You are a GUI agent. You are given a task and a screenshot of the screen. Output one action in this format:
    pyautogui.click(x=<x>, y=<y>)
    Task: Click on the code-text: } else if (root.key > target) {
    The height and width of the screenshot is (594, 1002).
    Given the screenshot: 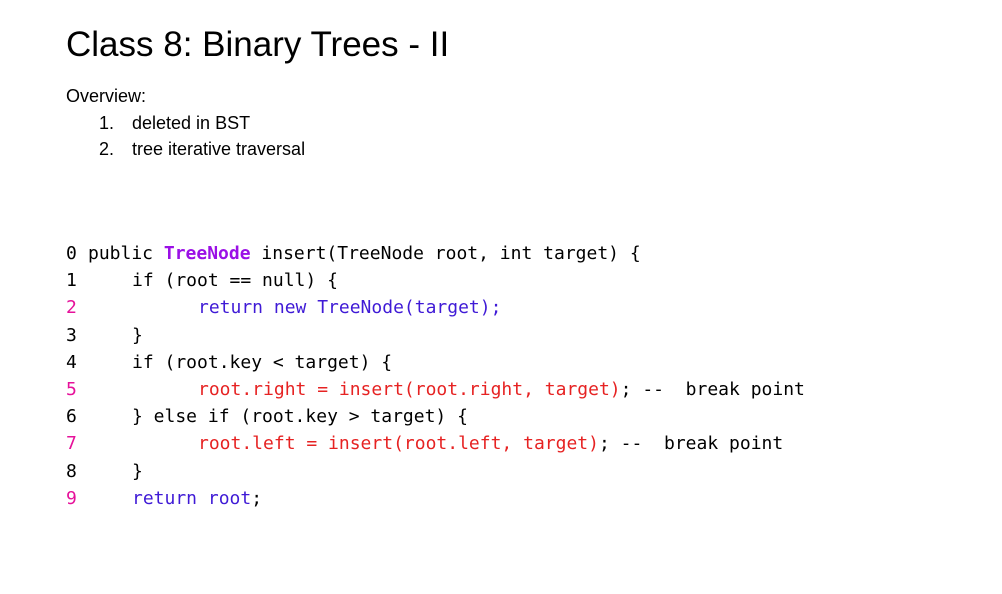 What is the action you would take?
    pyautogui.click(x=300, y=417)
    